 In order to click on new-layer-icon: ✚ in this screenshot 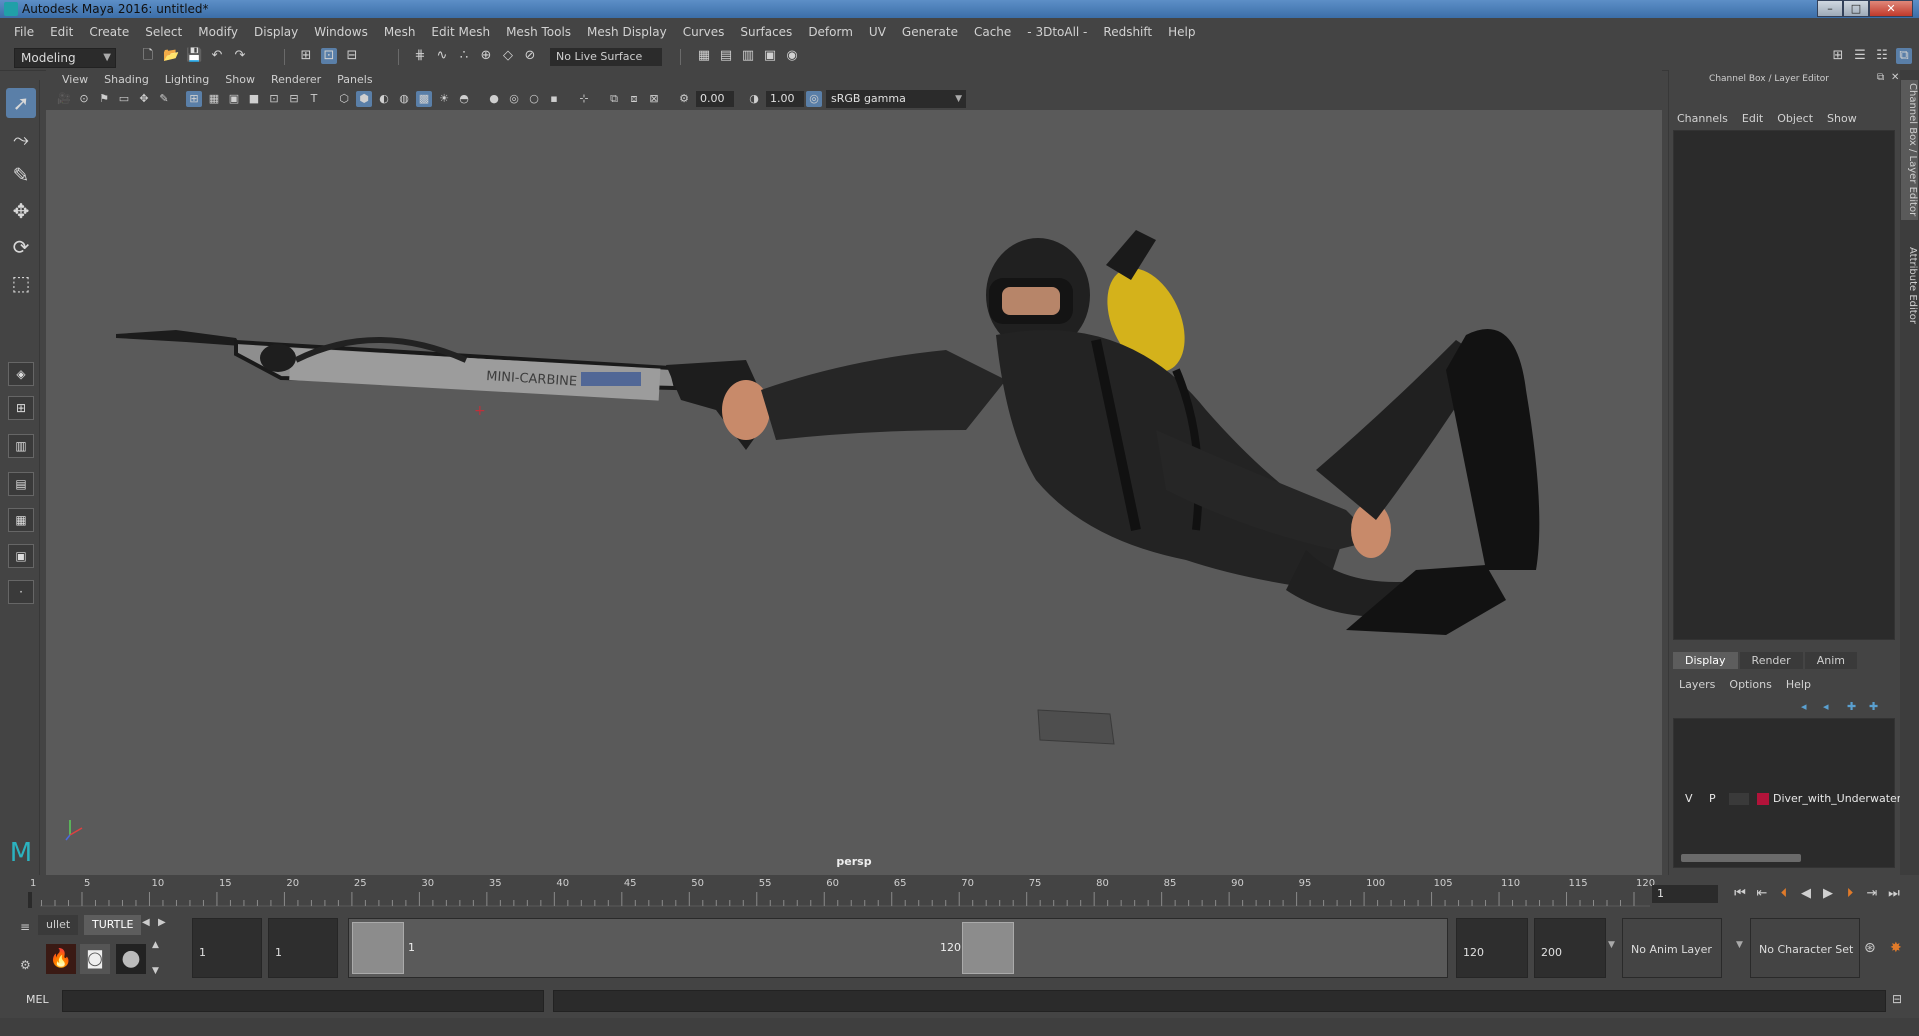, I will do `click(1851, 706)`.